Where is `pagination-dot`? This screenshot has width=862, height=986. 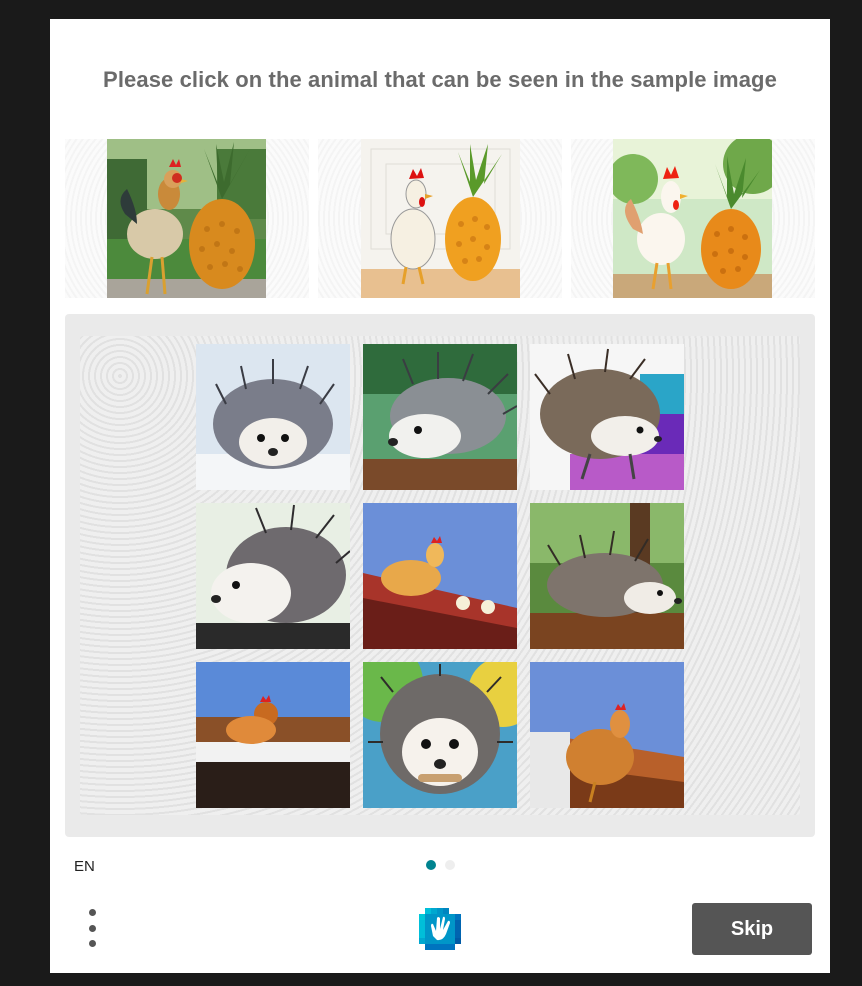
pagination-dot is located at coordinates (450, 865).